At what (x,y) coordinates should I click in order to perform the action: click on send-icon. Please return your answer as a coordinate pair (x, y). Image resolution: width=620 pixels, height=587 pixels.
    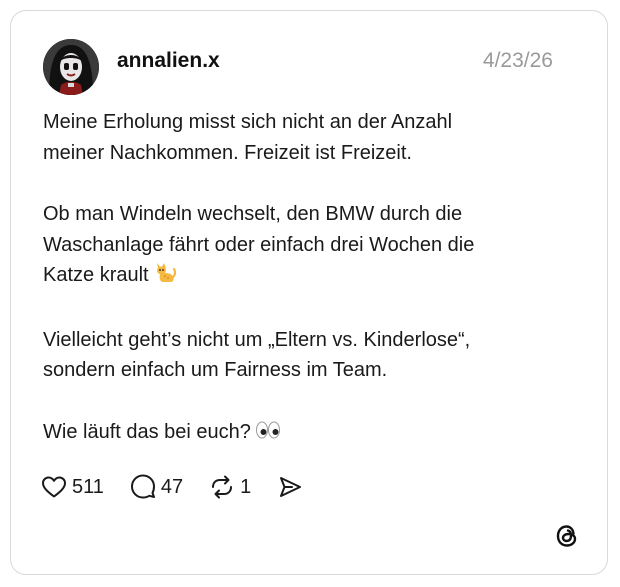
    Looking at the image, I should click on (291, 487).